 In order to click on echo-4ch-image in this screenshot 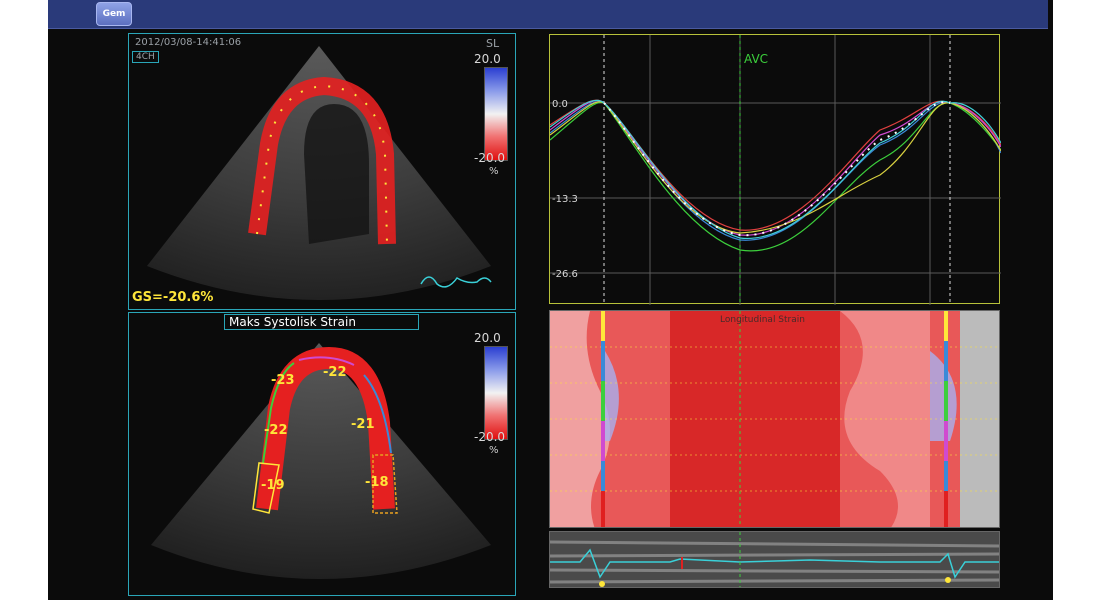, I will do `click(319, 173)`.